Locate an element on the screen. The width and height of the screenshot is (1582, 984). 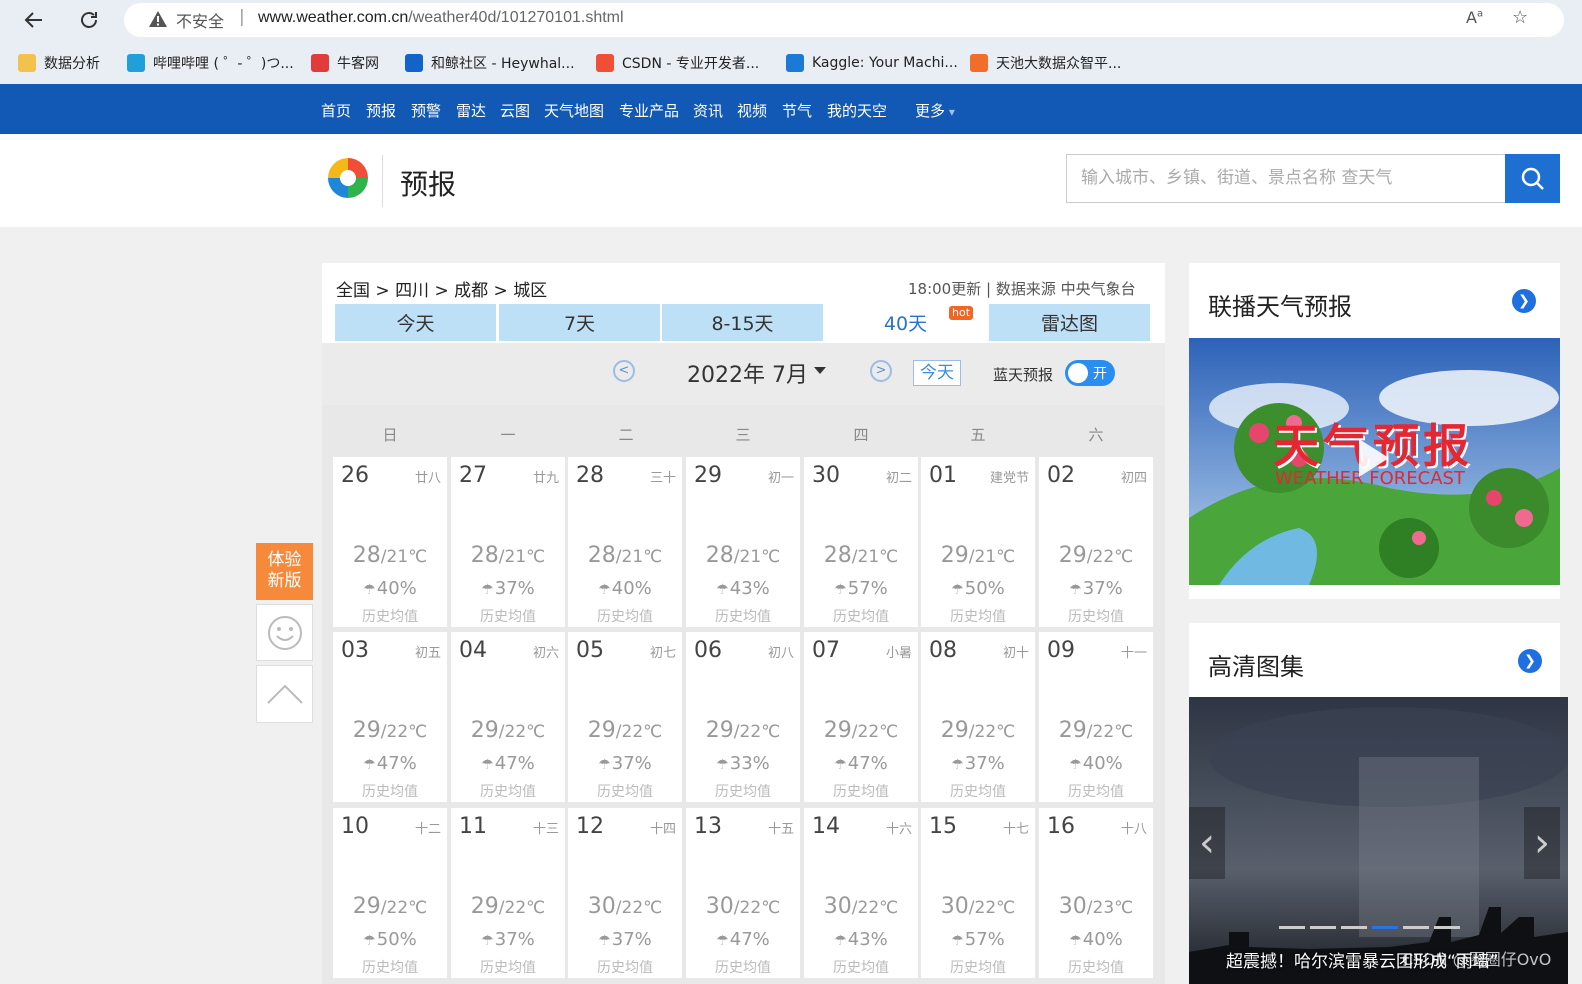
temperature: 29/21℃ is located at coordinates (978, 555).